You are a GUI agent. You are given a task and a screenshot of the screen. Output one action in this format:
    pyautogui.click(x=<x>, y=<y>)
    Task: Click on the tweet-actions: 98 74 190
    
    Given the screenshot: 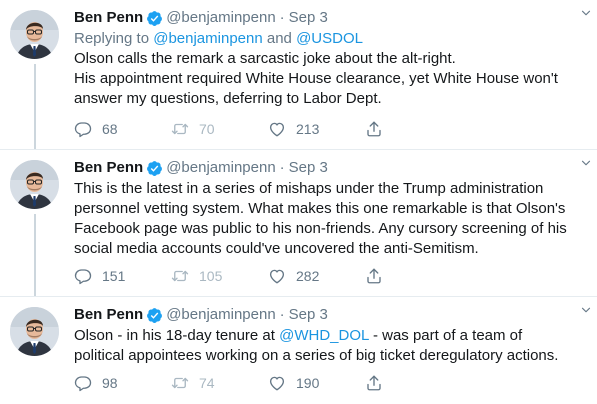 What is the action you would take?
    pyautogui.click(x=268, y=383)
    